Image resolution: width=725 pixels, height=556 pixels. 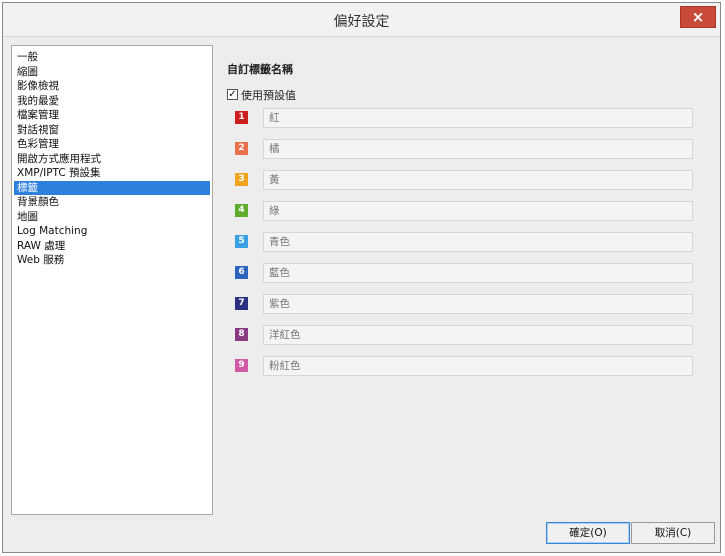 I want to click on label-name-input: 紫色, so click(x=478, y=304).